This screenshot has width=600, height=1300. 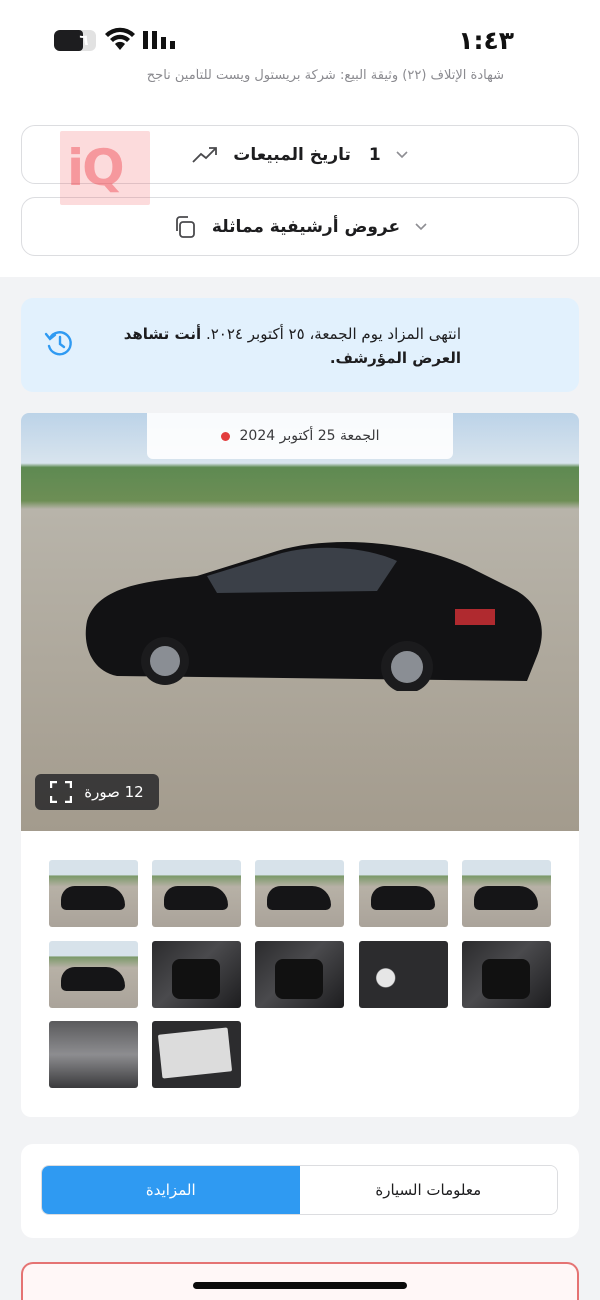 What do you see at coordinates (205, 154) in the screenshot?
I see `trend-up-icon` at bounding box center [205, 154].